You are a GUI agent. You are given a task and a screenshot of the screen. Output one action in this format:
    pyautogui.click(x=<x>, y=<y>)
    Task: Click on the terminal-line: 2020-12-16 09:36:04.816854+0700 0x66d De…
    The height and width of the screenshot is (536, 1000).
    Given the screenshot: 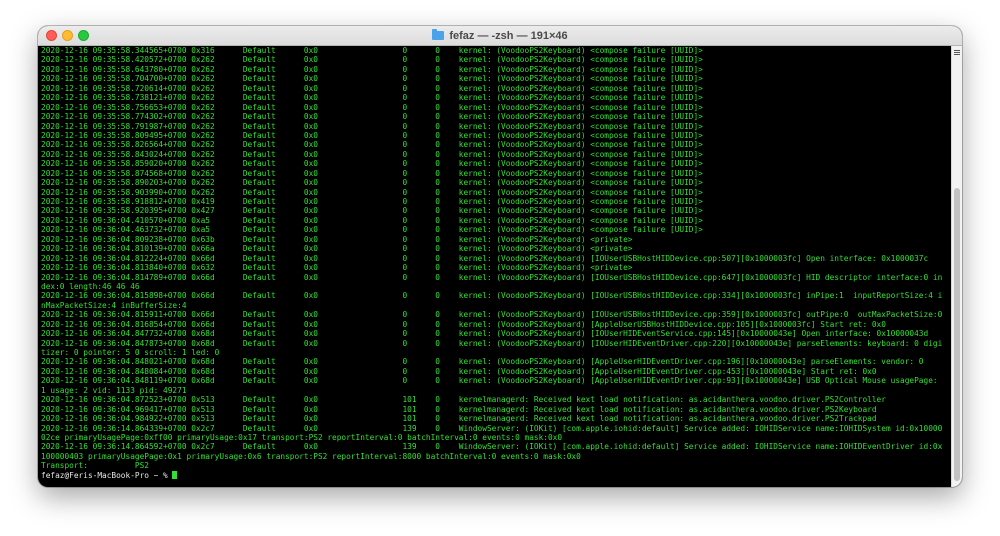 What is the action you would take?
    pyautogui.click(x=463, y=324)
    